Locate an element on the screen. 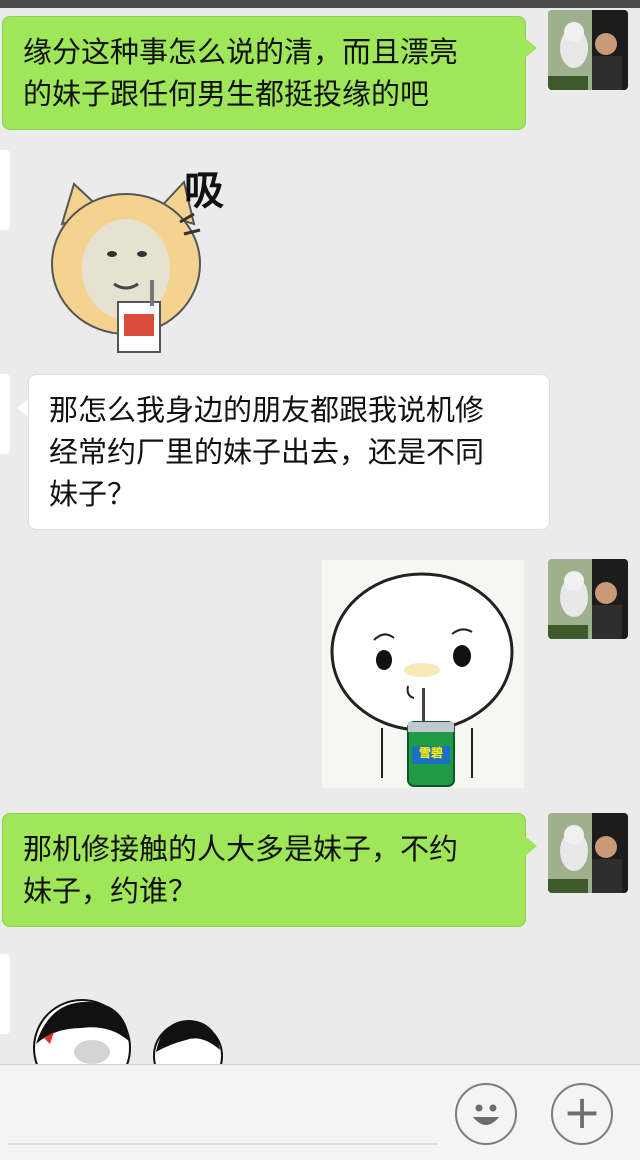 The image size is (640, 1160). message-bubble-received: 那怎么我身边的朋友都跟我说机修 经常约厂里的妹子出去，还是不同 妹子？ is located at coordinates (289, 452).